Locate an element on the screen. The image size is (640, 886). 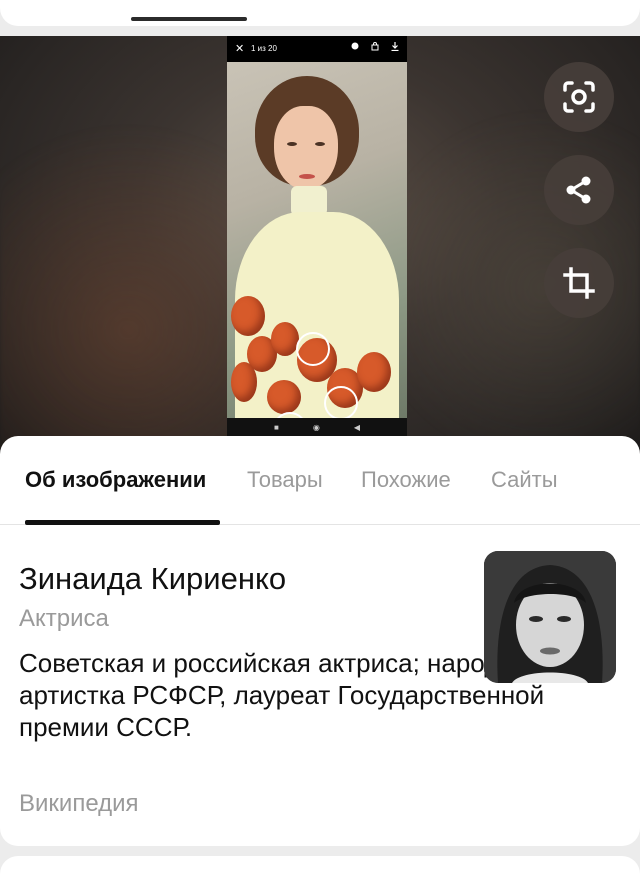
phone-topbar: ✕ 1 из 20 is located at coordinates (317, 49).